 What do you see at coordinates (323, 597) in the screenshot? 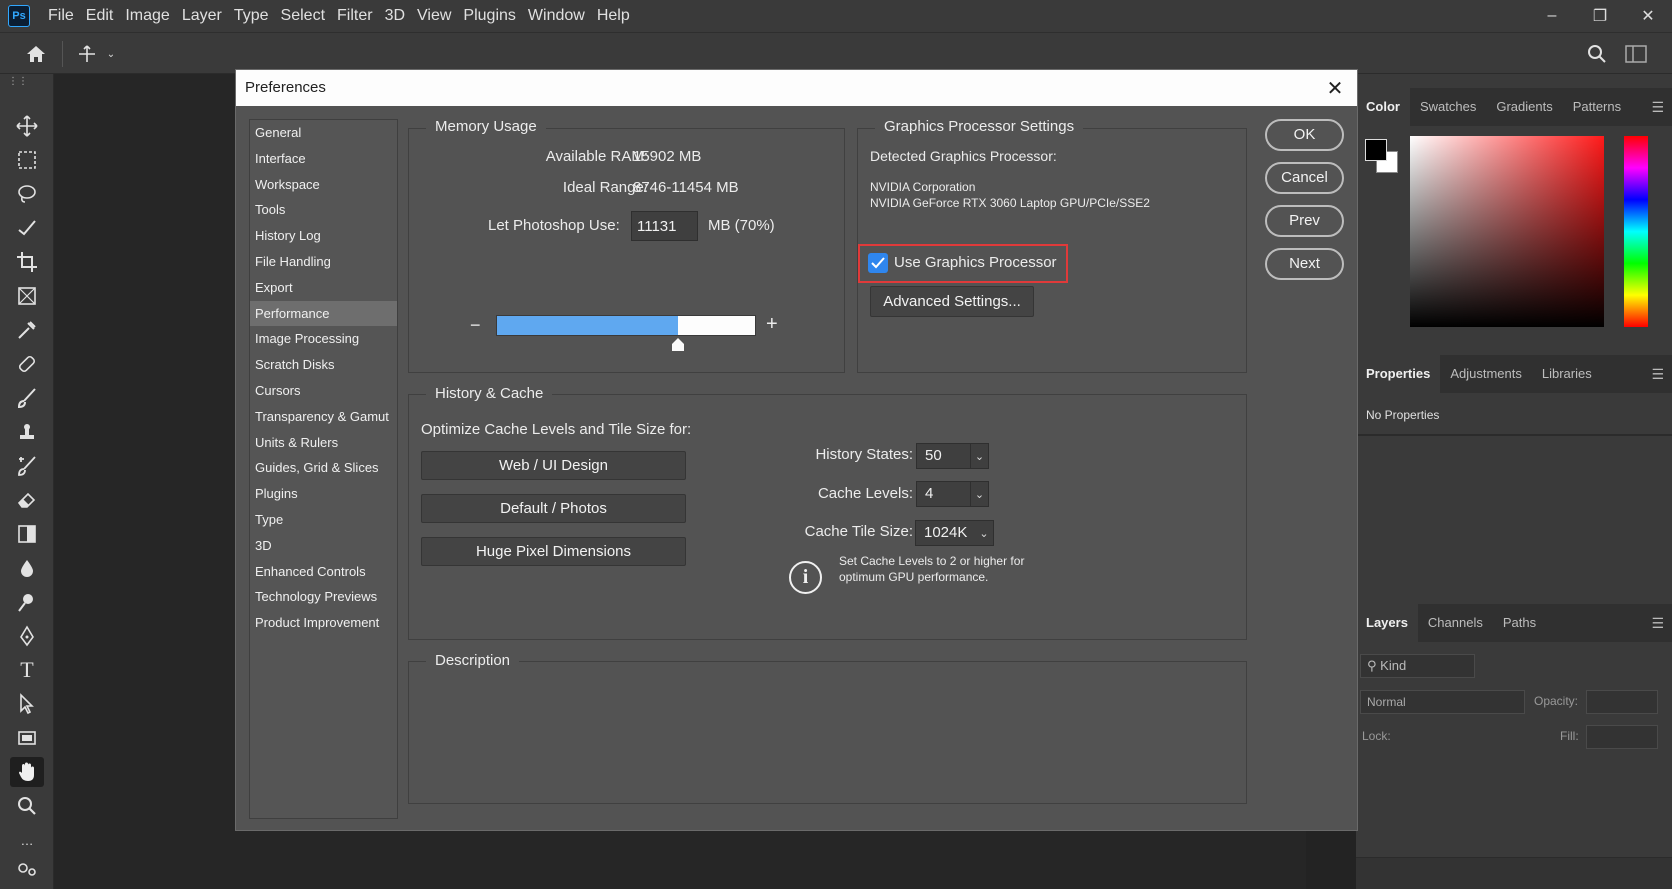
I see `pref-item-technology-previews: Technology Previews` at bounding box center [323, 597].